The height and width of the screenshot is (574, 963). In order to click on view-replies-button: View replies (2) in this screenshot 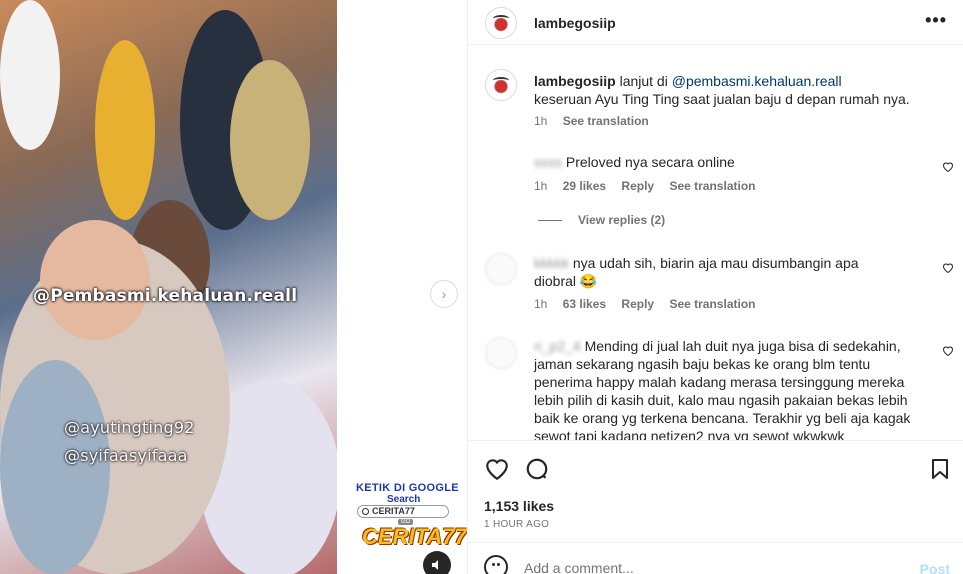, I will do `click(601, 220)`.